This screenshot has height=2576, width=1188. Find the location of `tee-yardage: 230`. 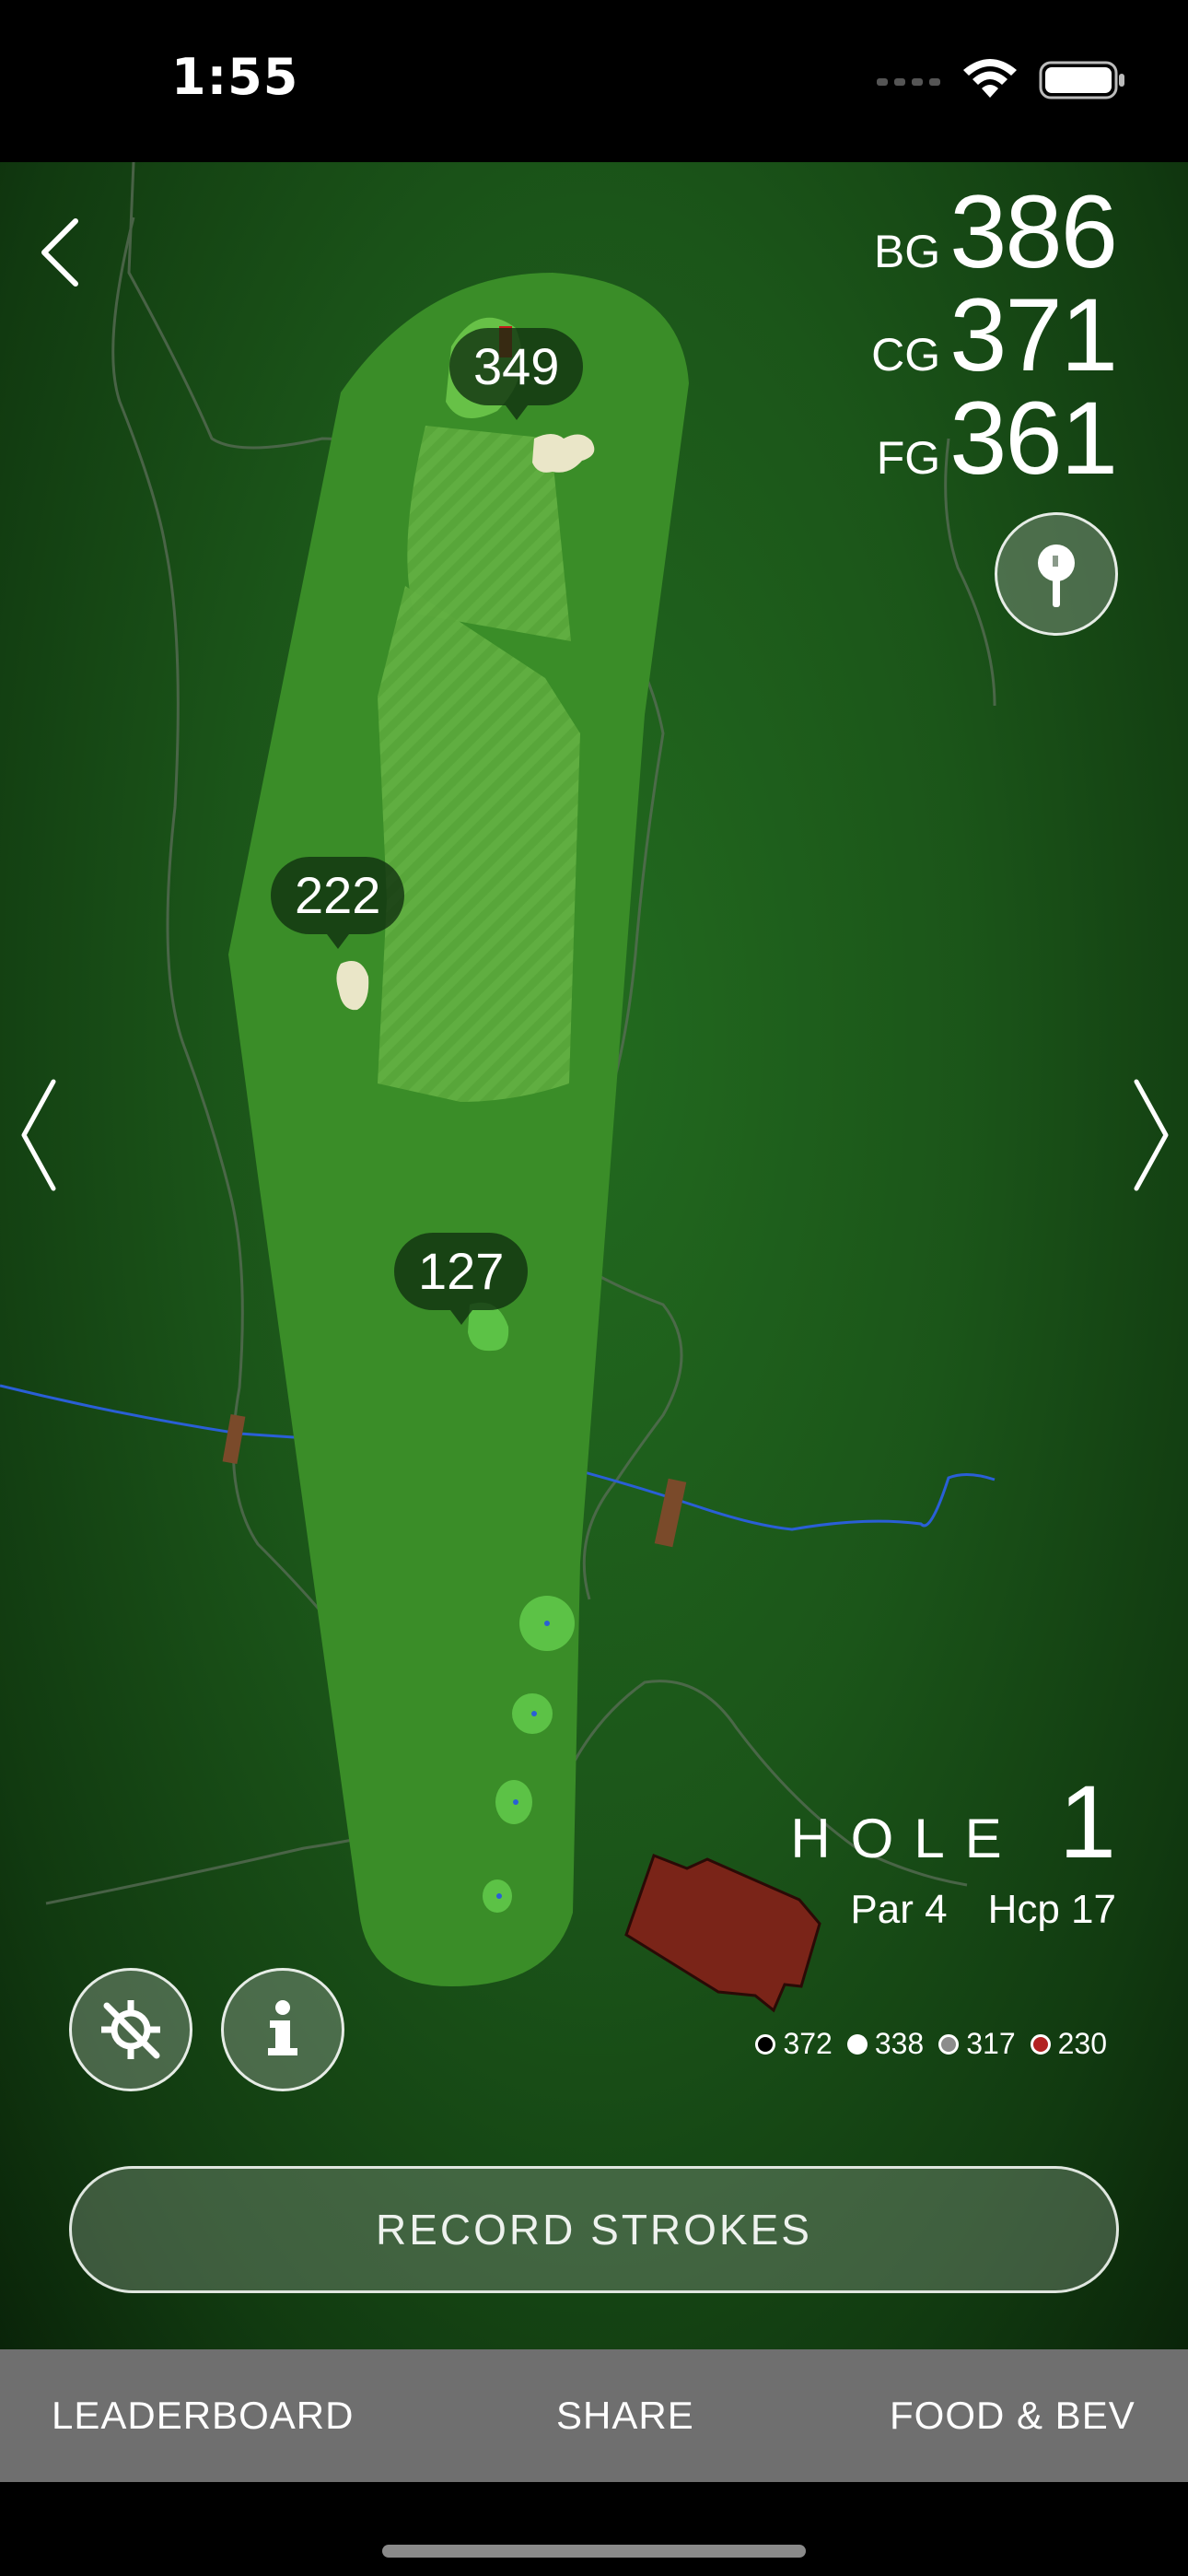

tee-yardage: 230 is located at coordinates (1082, 2044).